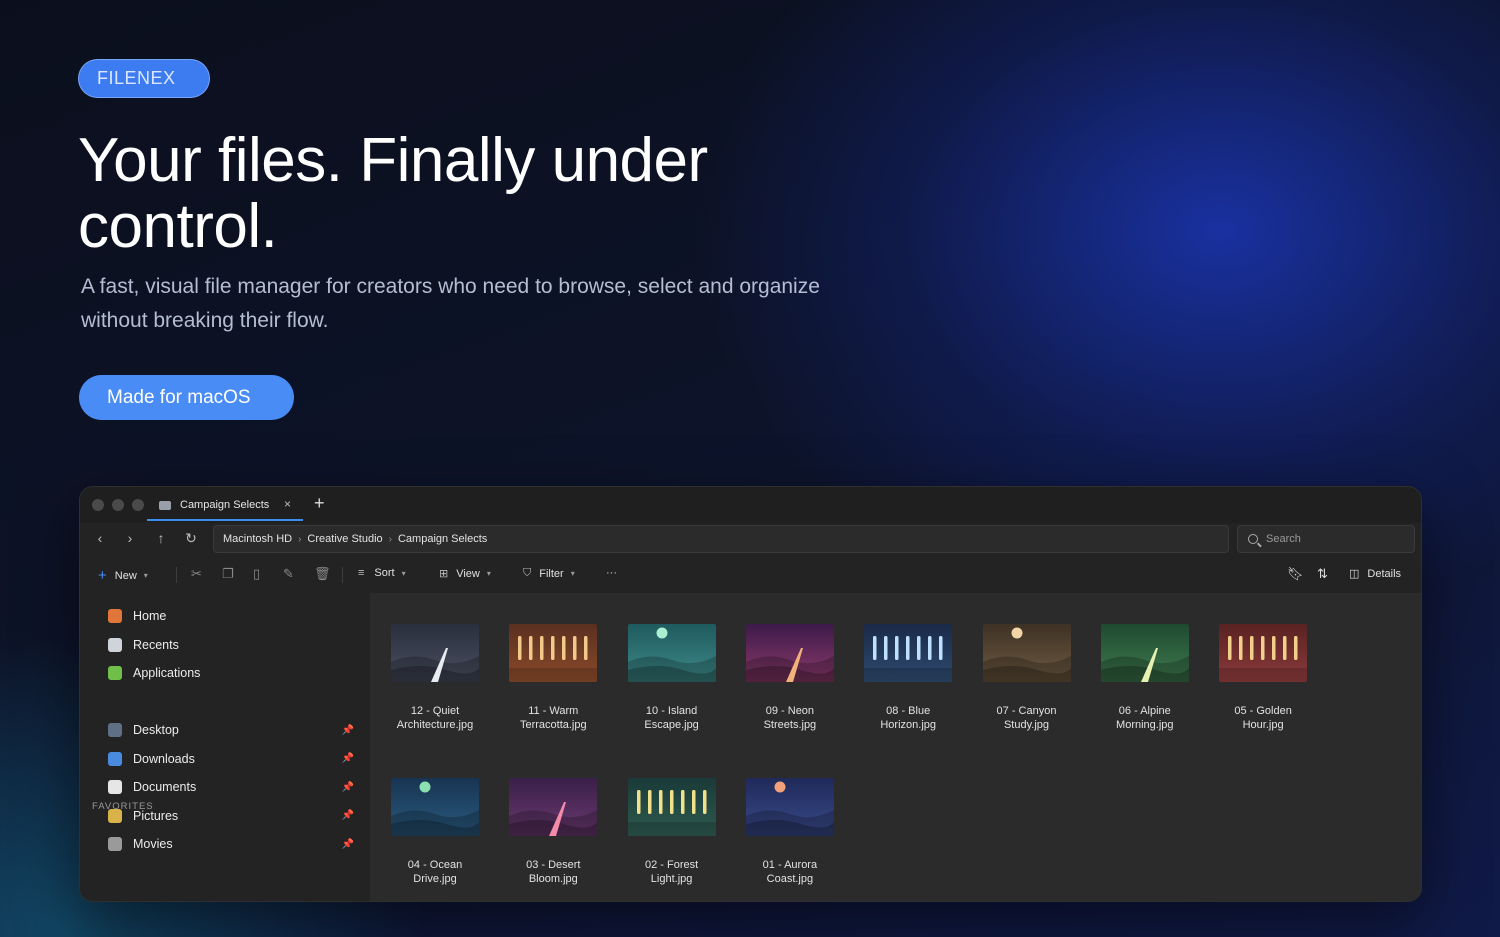  What do you see at coordinates (115, 844) in the screenshot?
I see `clapper-icon` at bounding box center [115, 844].